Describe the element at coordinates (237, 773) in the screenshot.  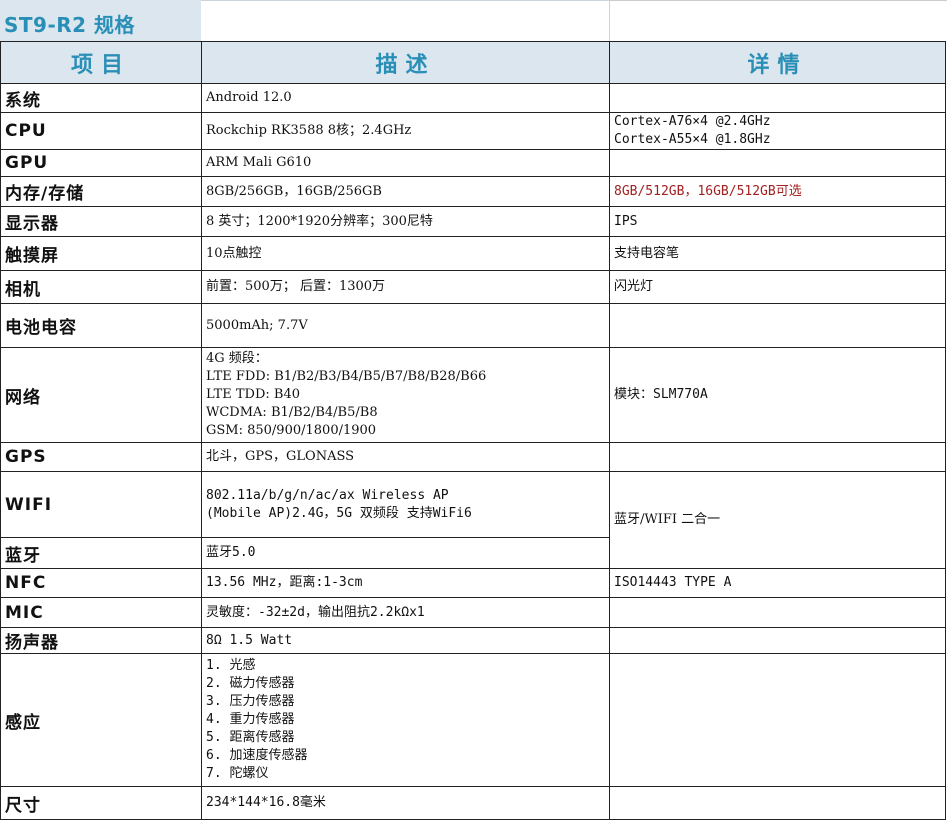
I see `description-line: 7. 陀螺仪` at that location.